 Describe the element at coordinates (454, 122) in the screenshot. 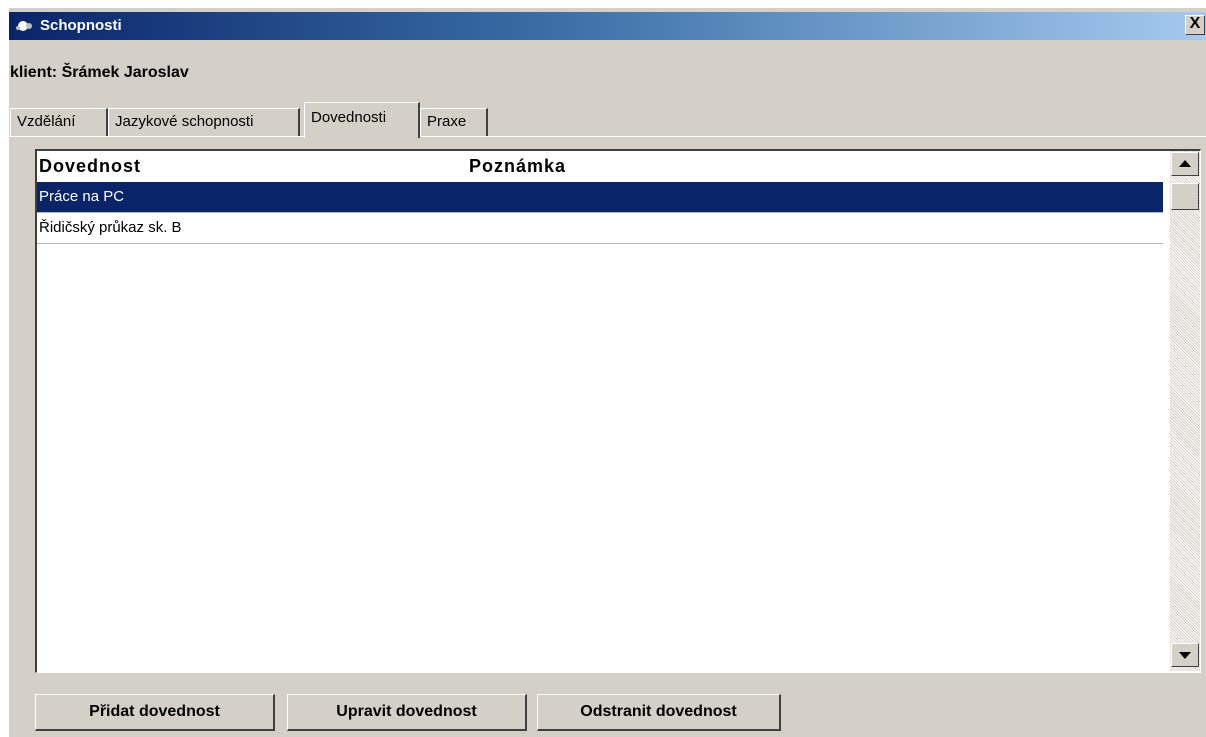

I see `tab-praxe: Praxe` at that location.